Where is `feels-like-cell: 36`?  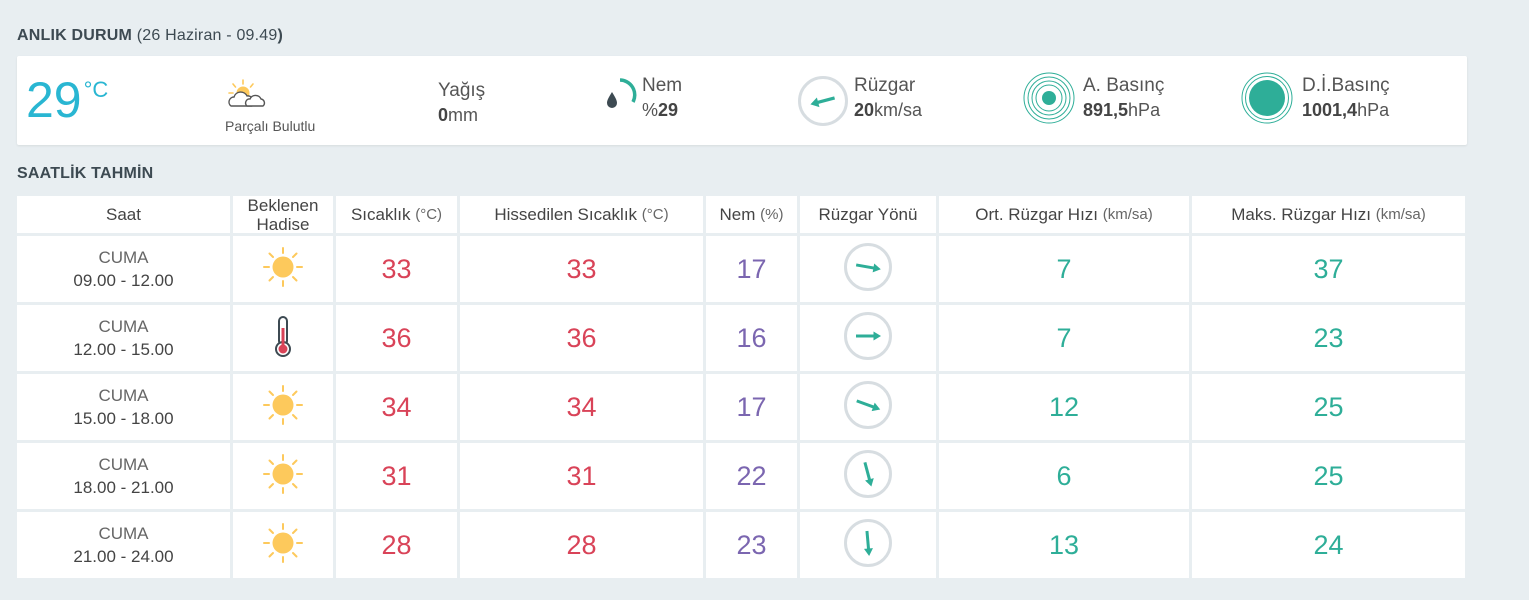 feels-like-cell: 36 is located at coordinates (581, 338).